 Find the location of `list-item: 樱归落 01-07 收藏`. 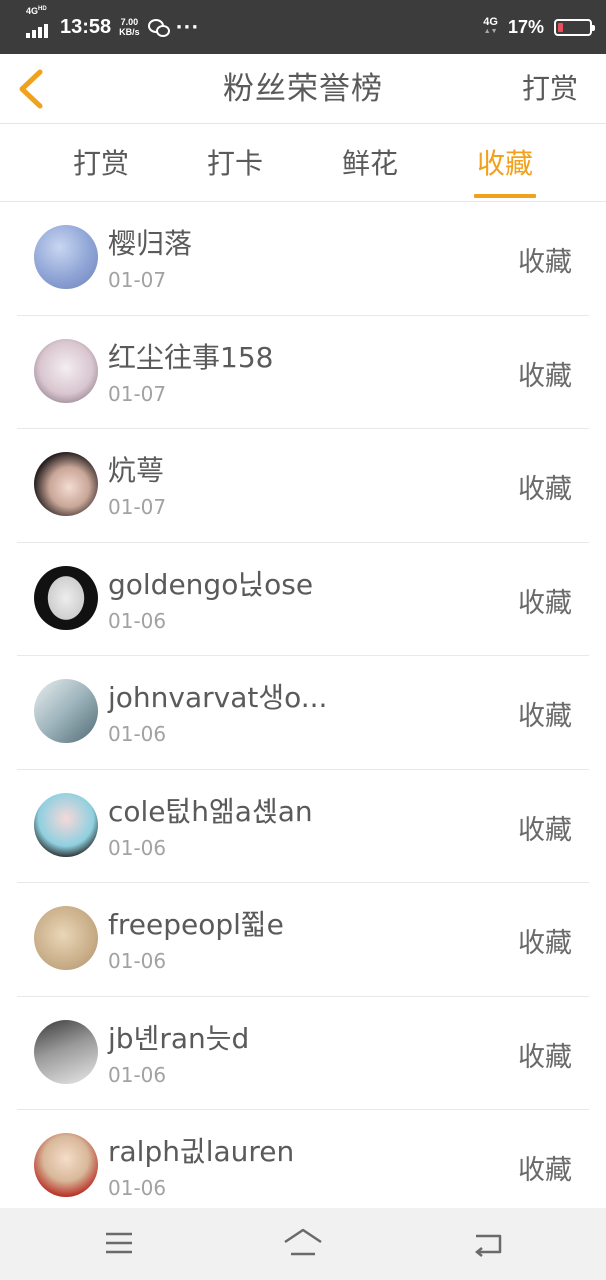

list-item: 樱归落 01-07 收藏 is located at coordinates (303, 259).